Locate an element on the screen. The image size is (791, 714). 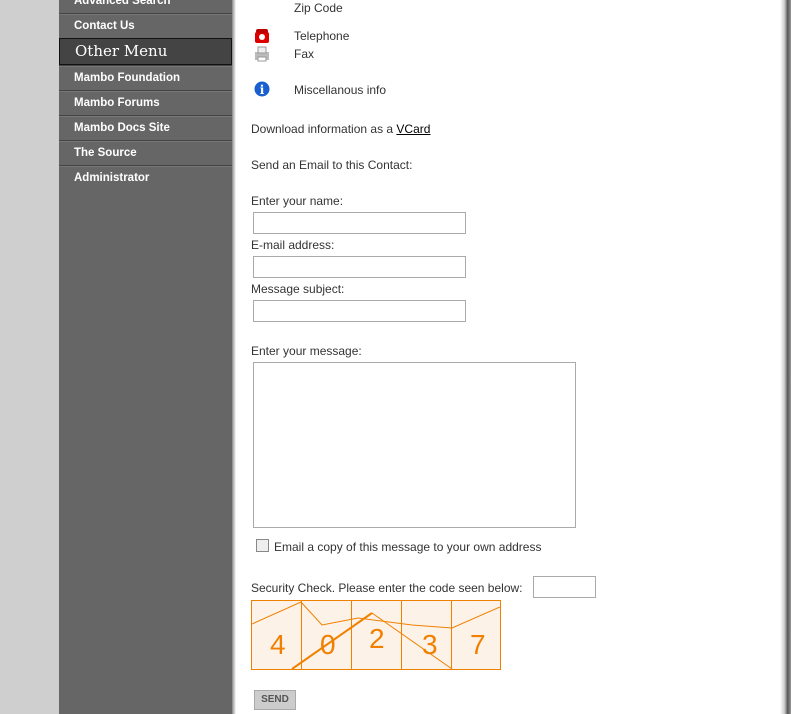
telephone-label: Telephone is located at coordinates (322, 36).